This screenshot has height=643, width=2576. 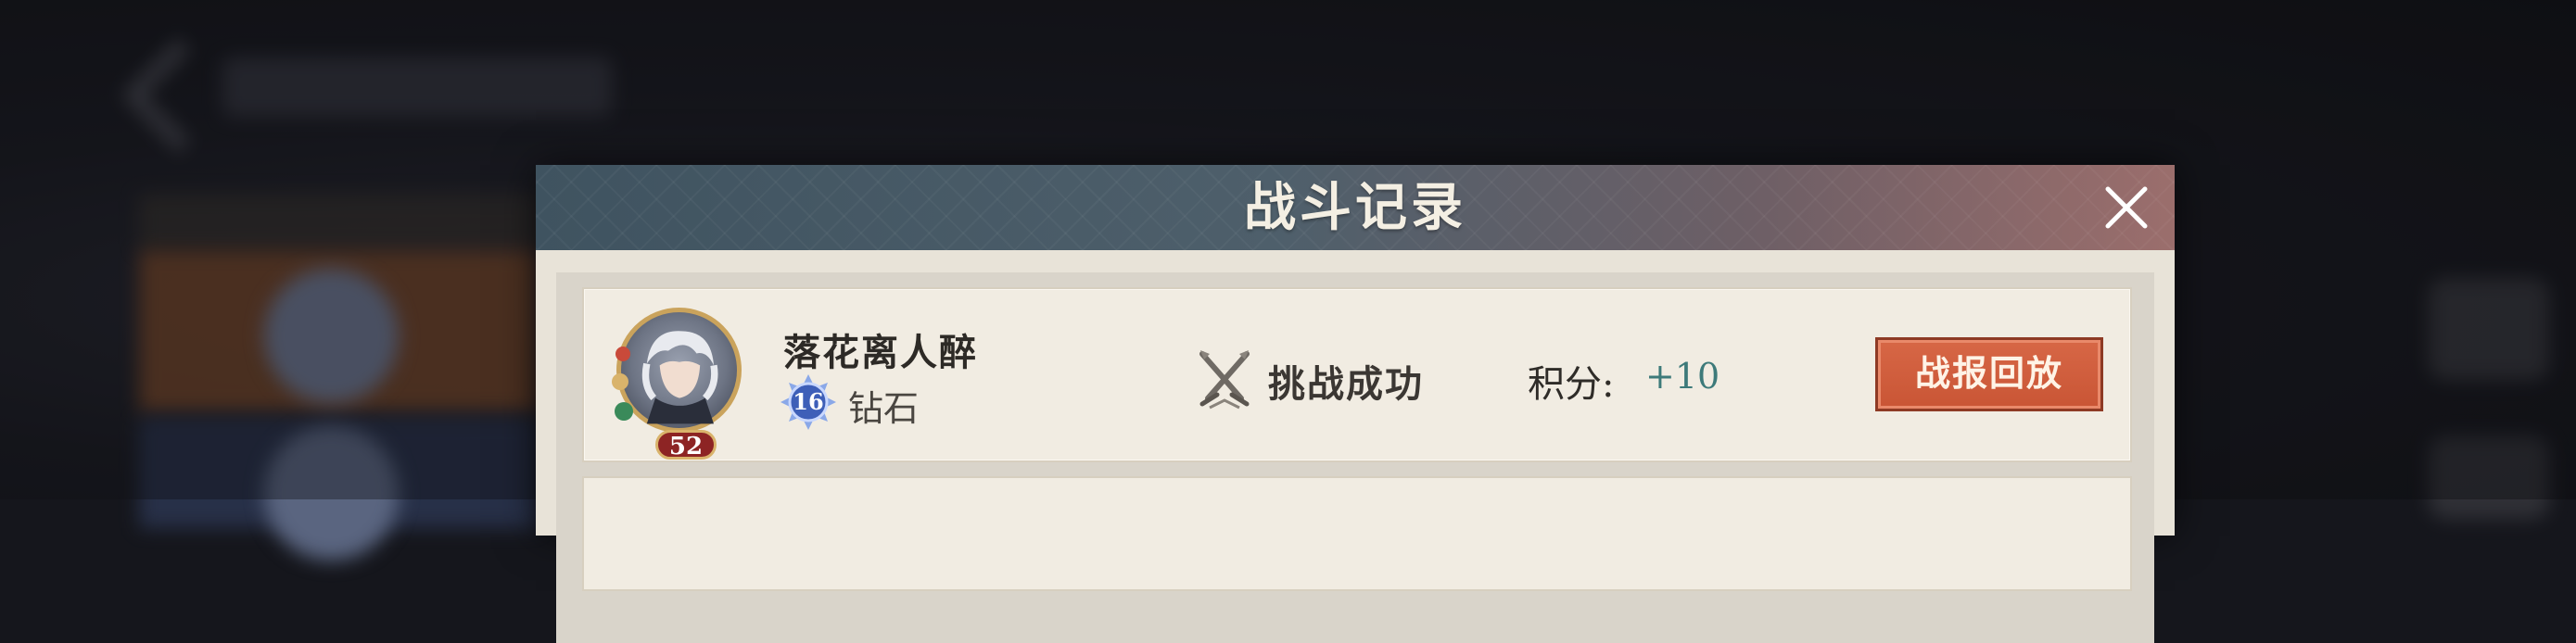 What do you see at coordinates (1224, 380) in the screenshot?
I see `crossed-swords-icon` at bounding box center [1224, 380].